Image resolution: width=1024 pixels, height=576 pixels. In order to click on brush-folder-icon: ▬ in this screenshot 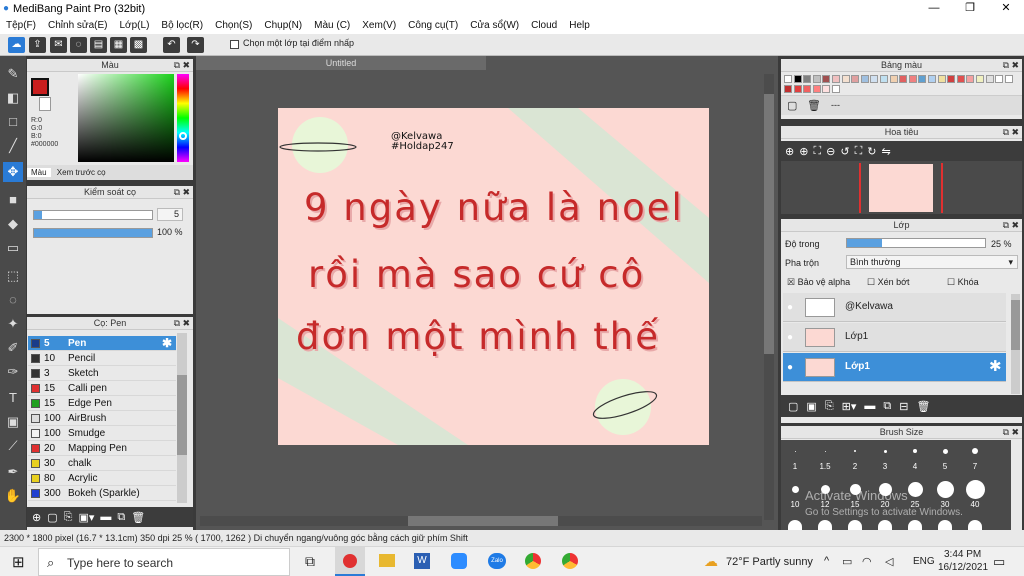, I will do `click(105, 517)`.